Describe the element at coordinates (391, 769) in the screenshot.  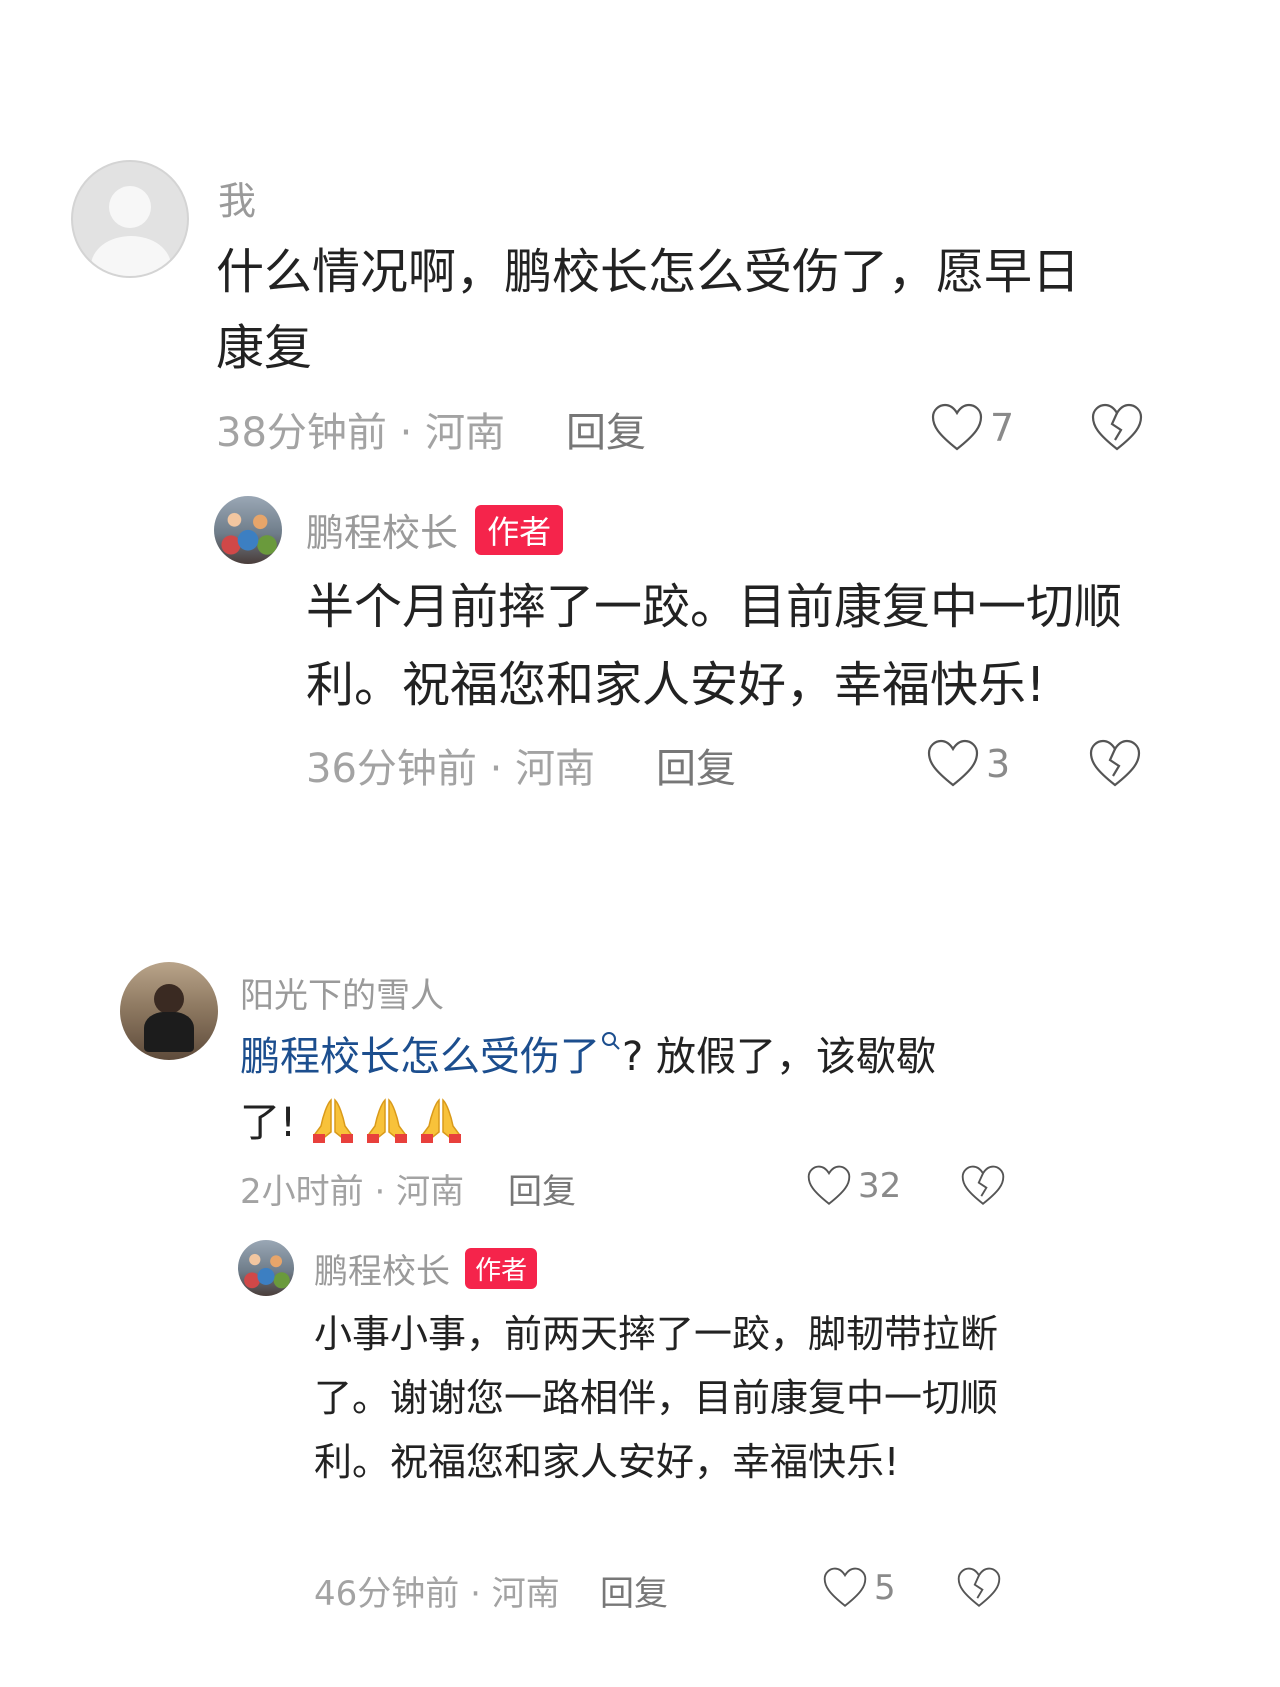
I see `reply-time: 36分钟前` at that location.